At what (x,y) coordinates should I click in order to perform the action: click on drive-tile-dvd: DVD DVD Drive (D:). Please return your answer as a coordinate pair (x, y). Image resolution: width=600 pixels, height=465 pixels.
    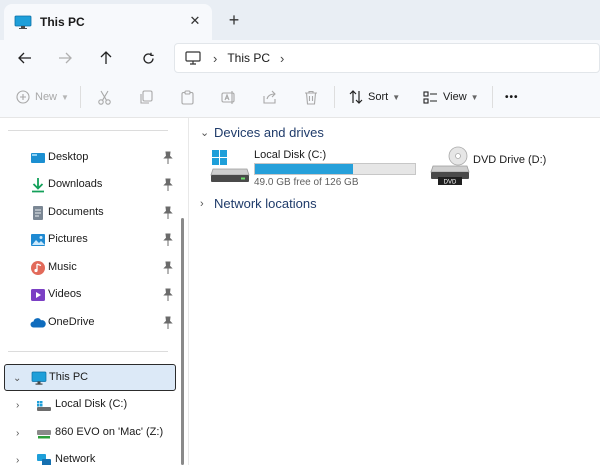
    Looking at the image, I should click on (493, 168).